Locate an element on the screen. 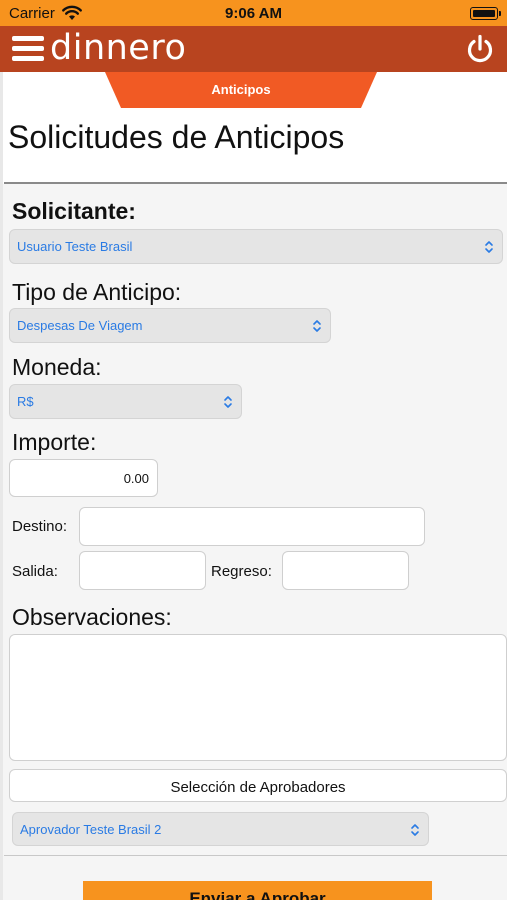 The image size is (507, 900). status-bar: Carrier 9:06 AM is located at coordinates (253, 13).